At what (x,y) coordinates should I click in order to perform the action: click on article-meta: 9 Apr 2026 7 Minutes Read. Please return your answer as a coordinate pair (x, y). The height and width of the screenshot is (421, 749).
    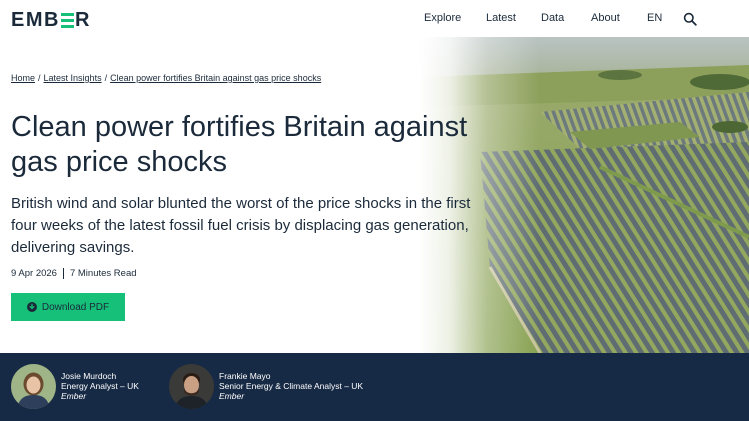
    Looking at the image, I should click on (74, 273).